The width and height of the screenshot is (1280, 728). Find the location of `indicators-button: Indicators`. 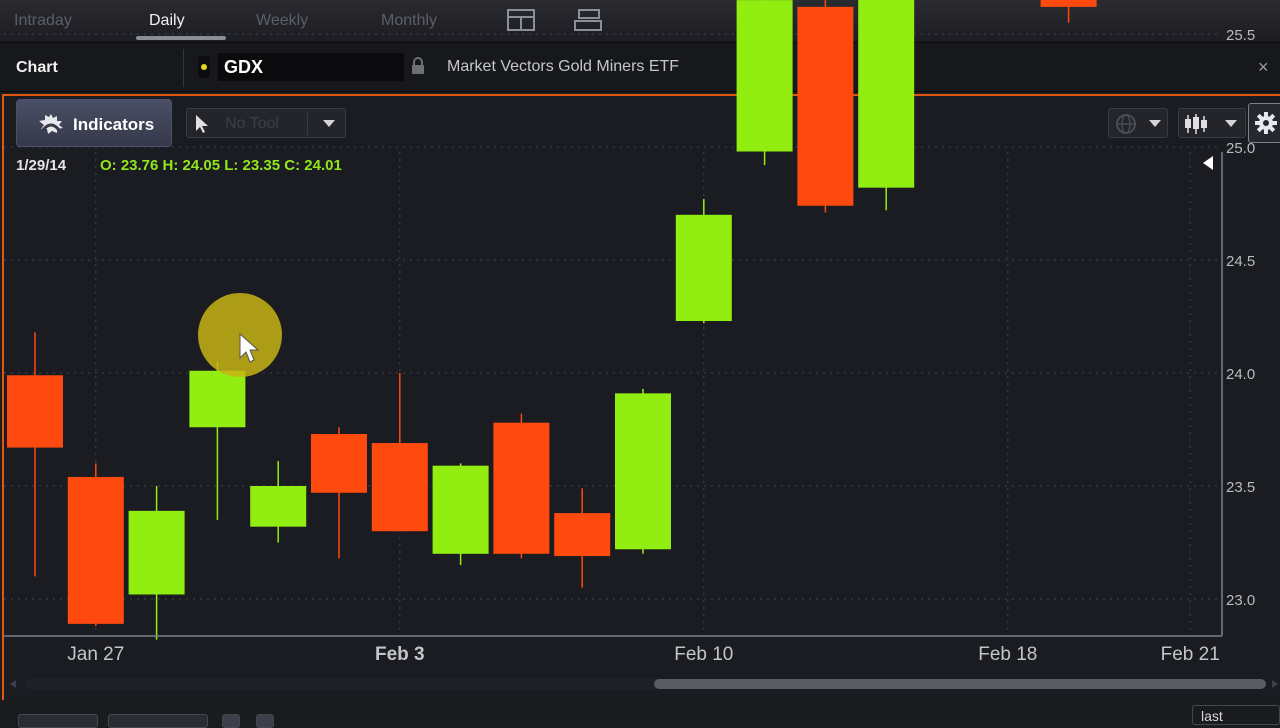

indicators-button: Indicators is located at coordinates (94, 123).